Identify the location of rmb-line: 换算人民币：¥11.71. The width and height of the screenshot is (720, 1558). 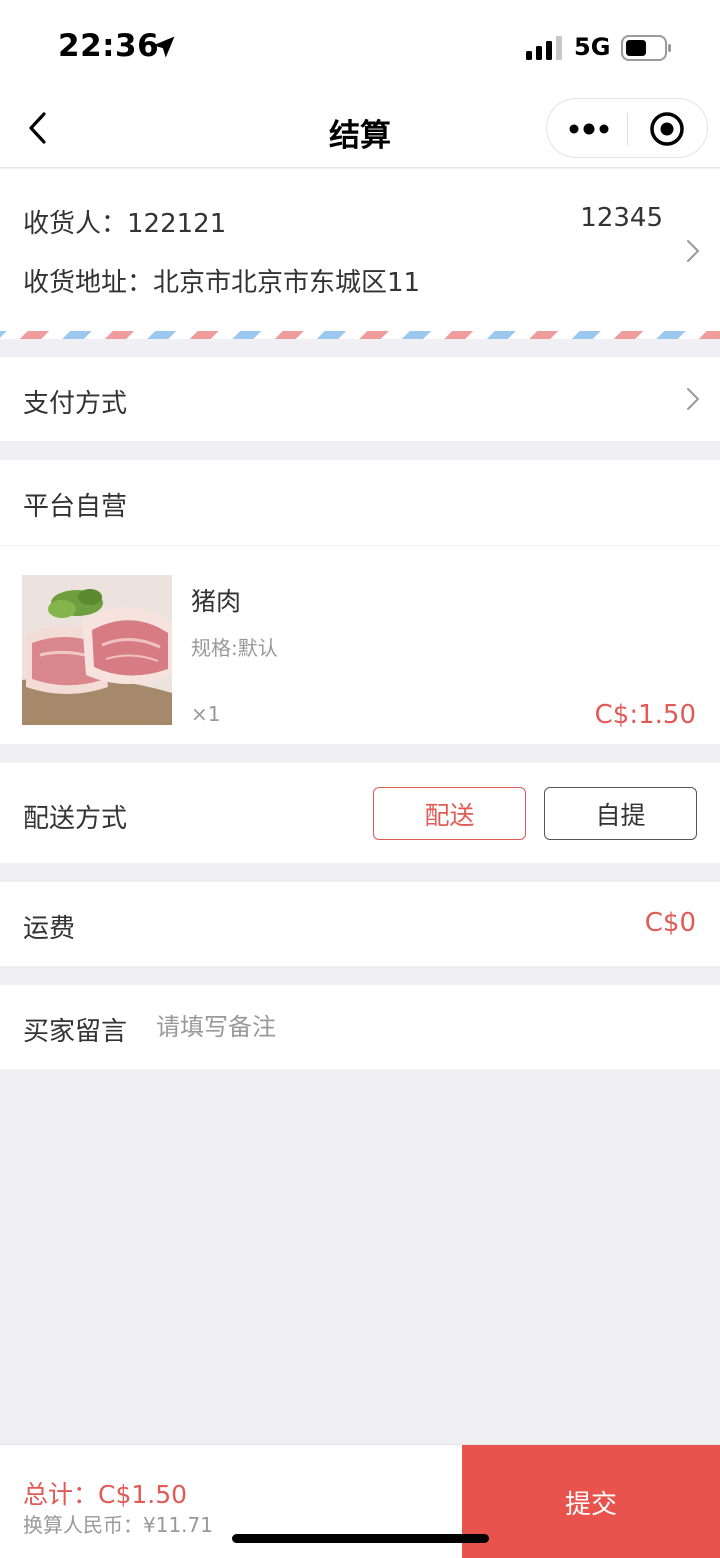
(118, 1523).